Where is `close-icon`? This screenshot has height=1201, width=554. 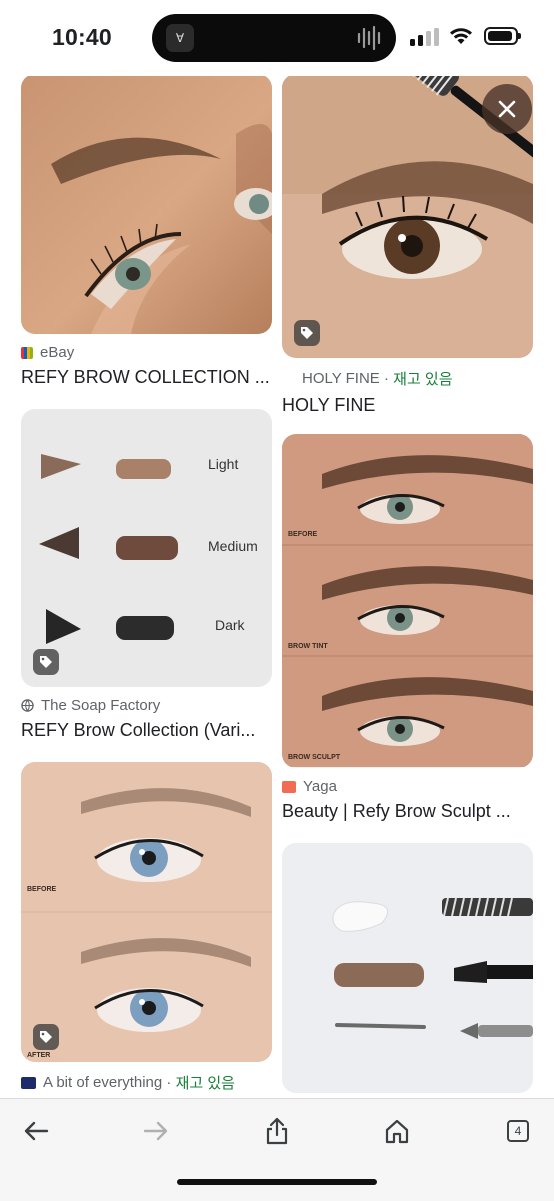 close-icon is located at coordinates (507, 109).